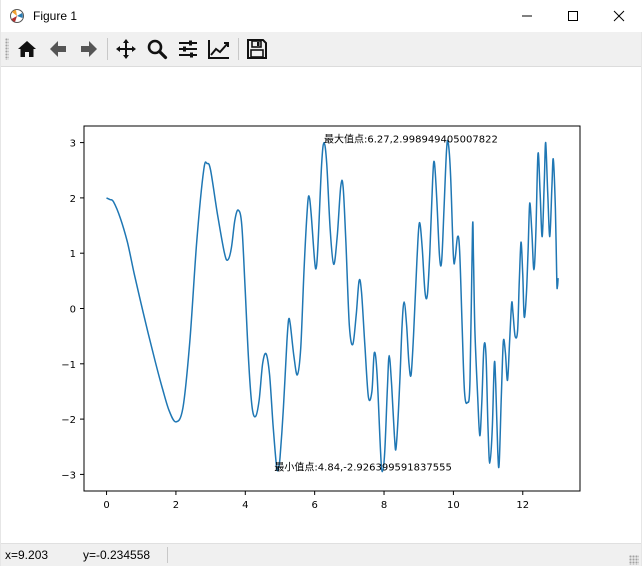  I want to click on home-icon, so click(27, 49).